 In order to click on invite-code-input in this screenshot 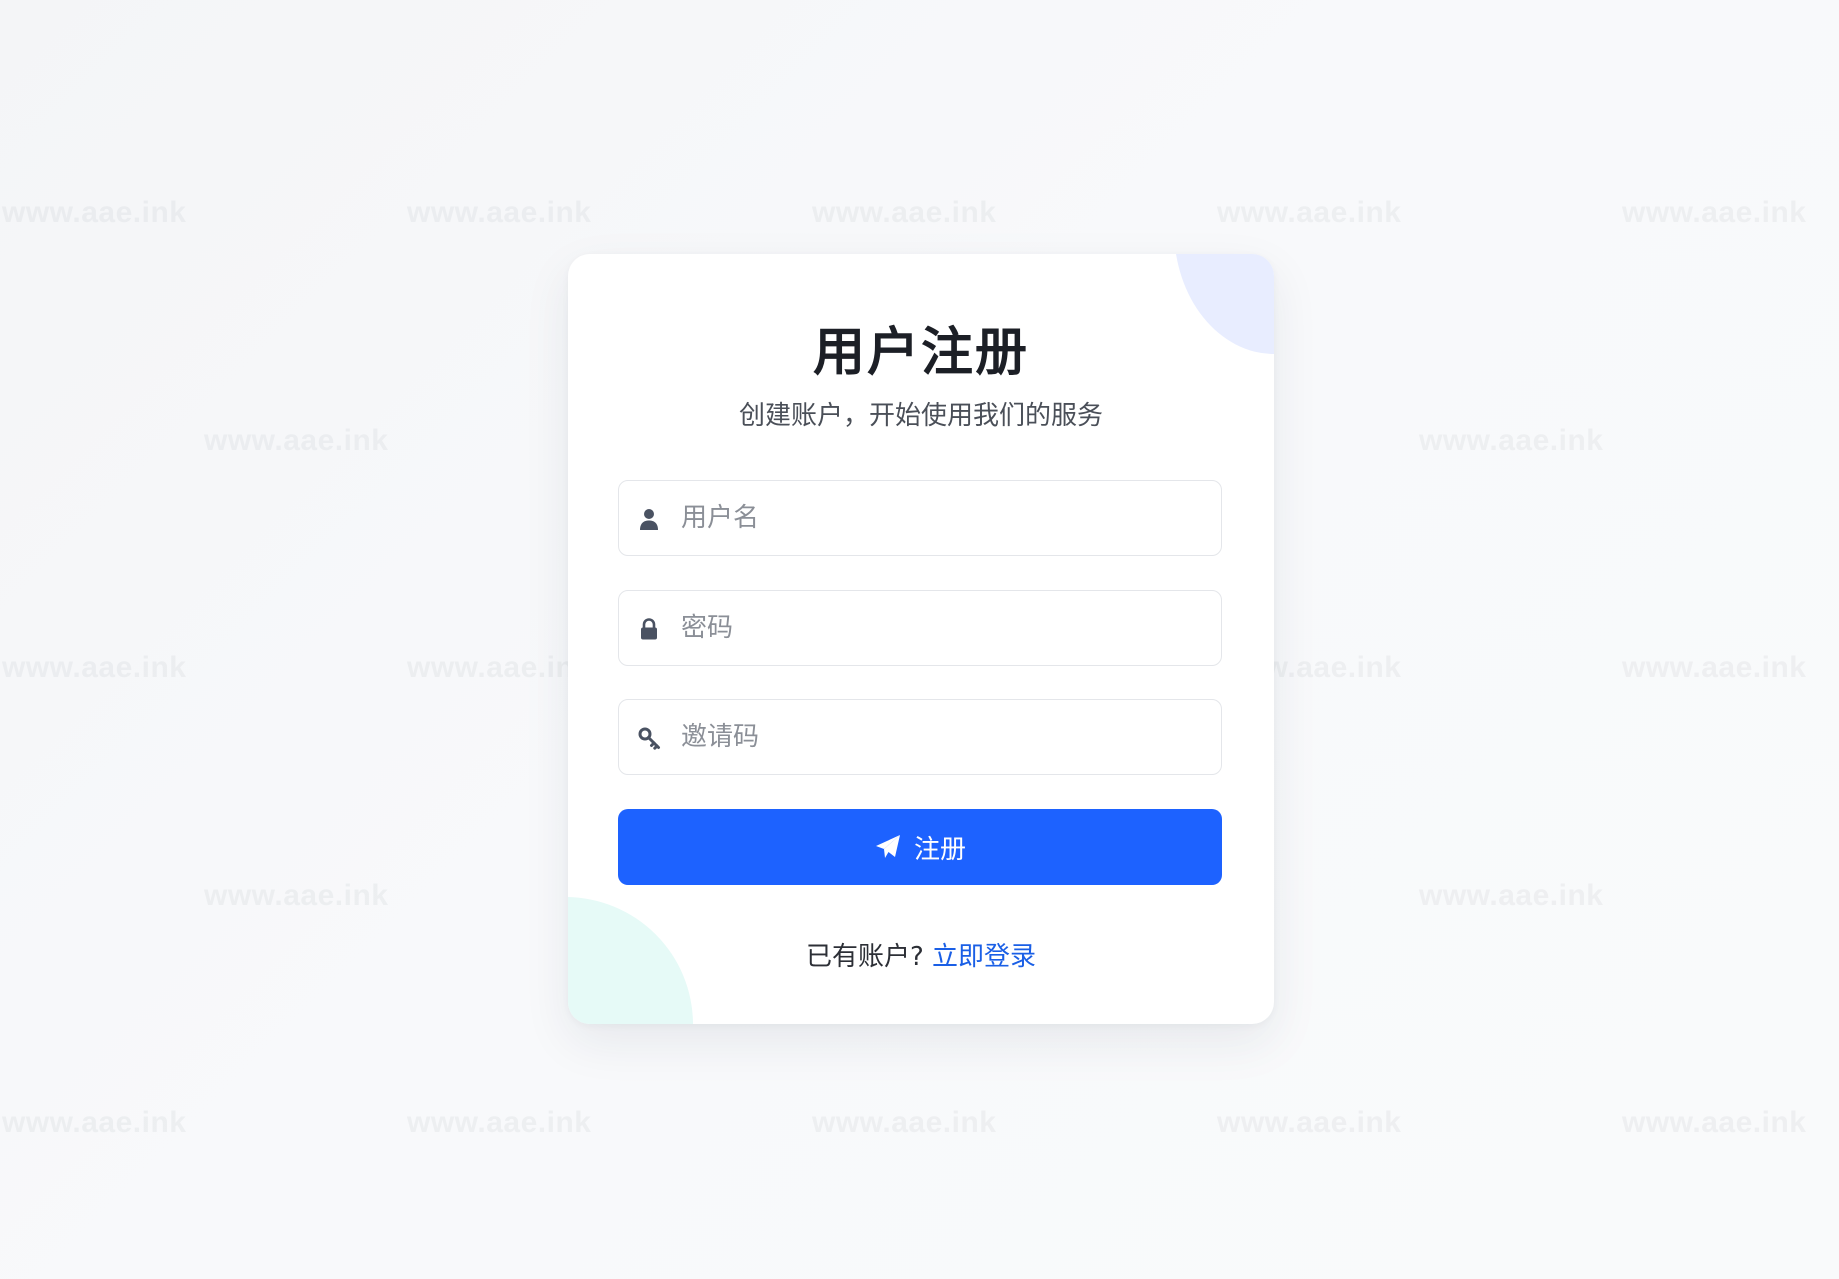, I will do `click(941, 737)`.